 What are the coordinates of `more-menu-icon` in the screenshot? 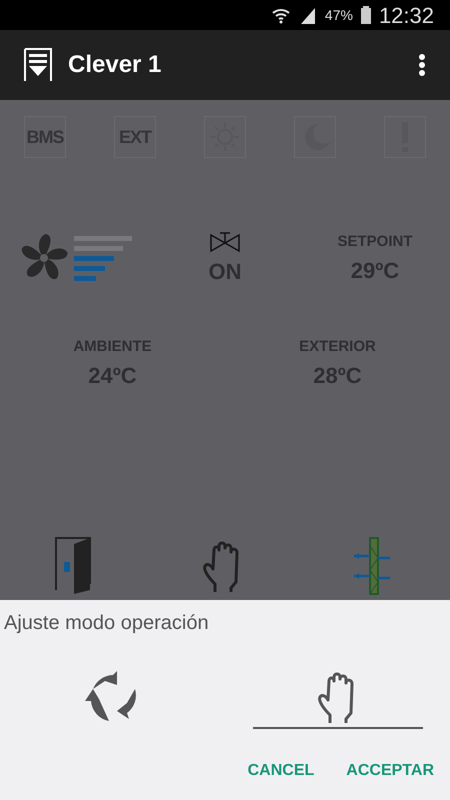 It's located at (422, 65).